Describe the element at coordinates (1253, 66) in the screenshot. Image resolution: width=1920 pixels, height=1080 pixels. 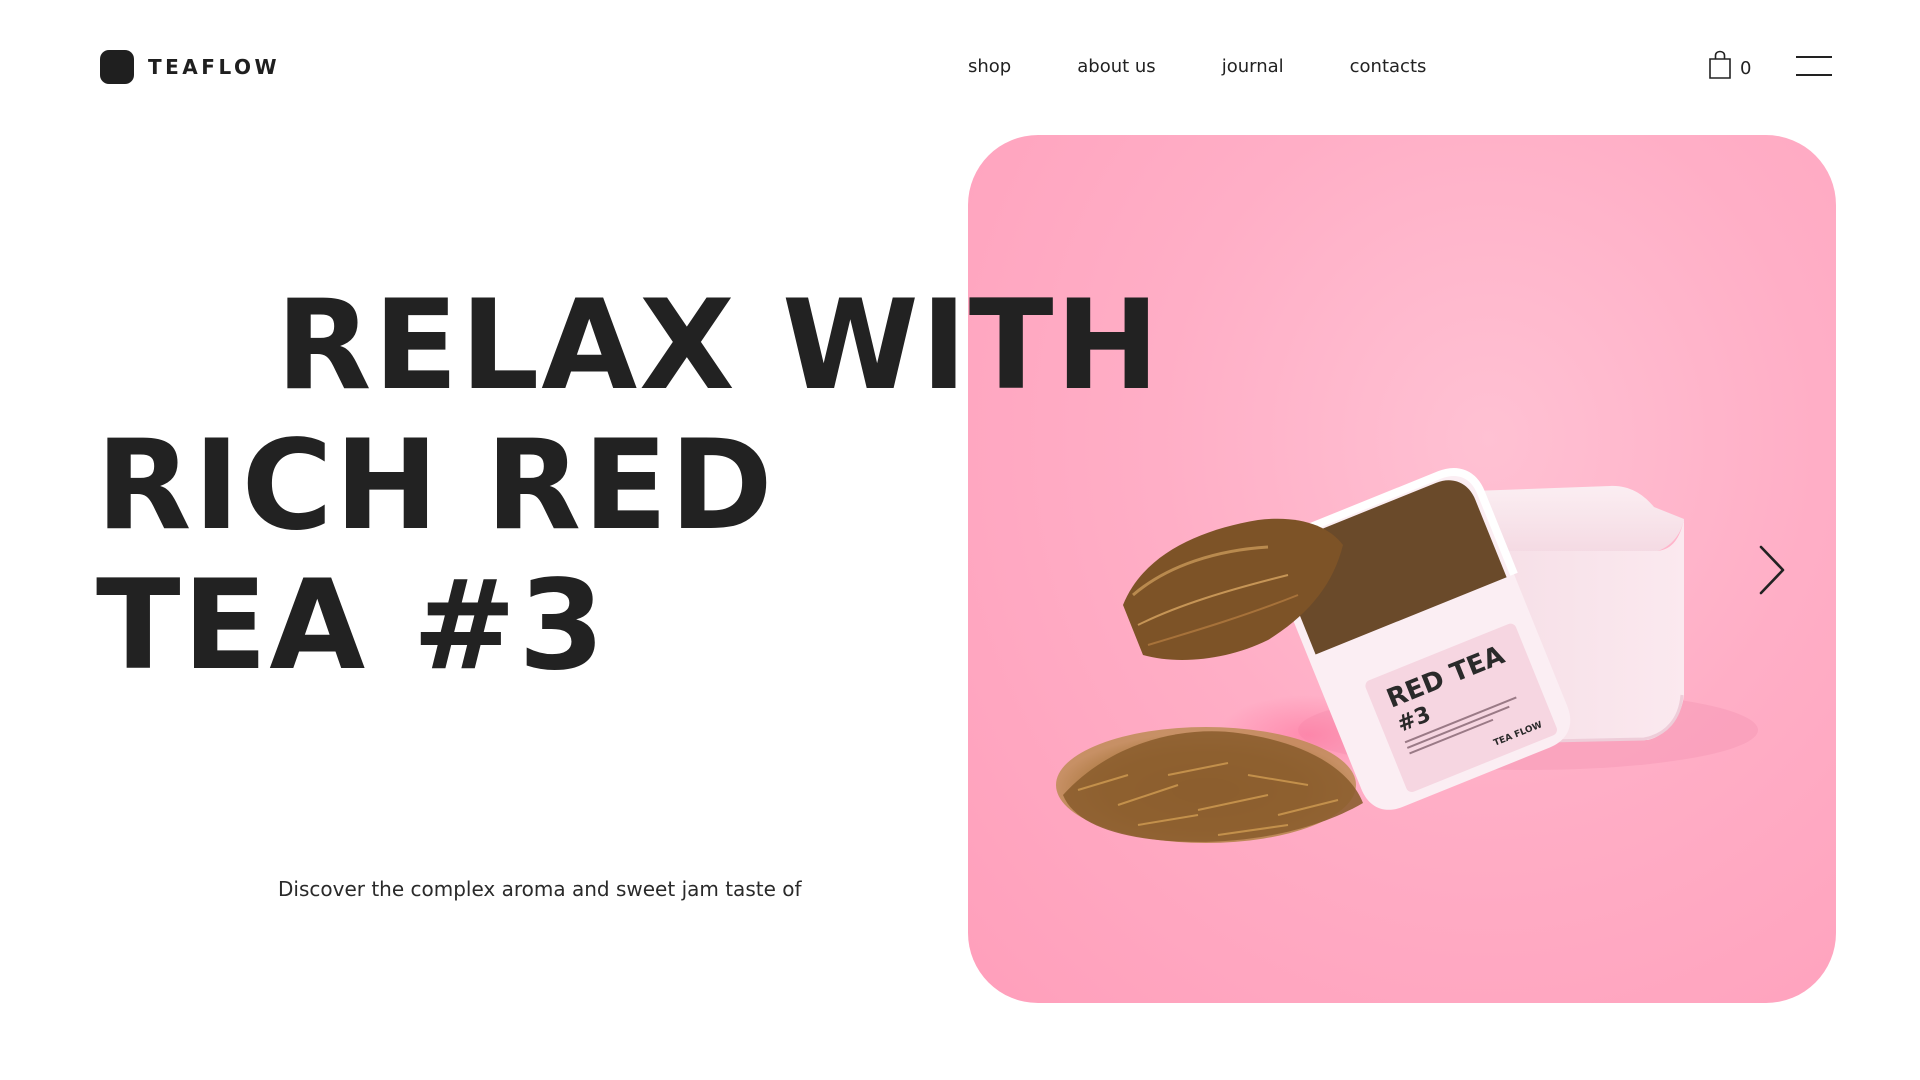
I see `nav-item-journal: journal` at that location.